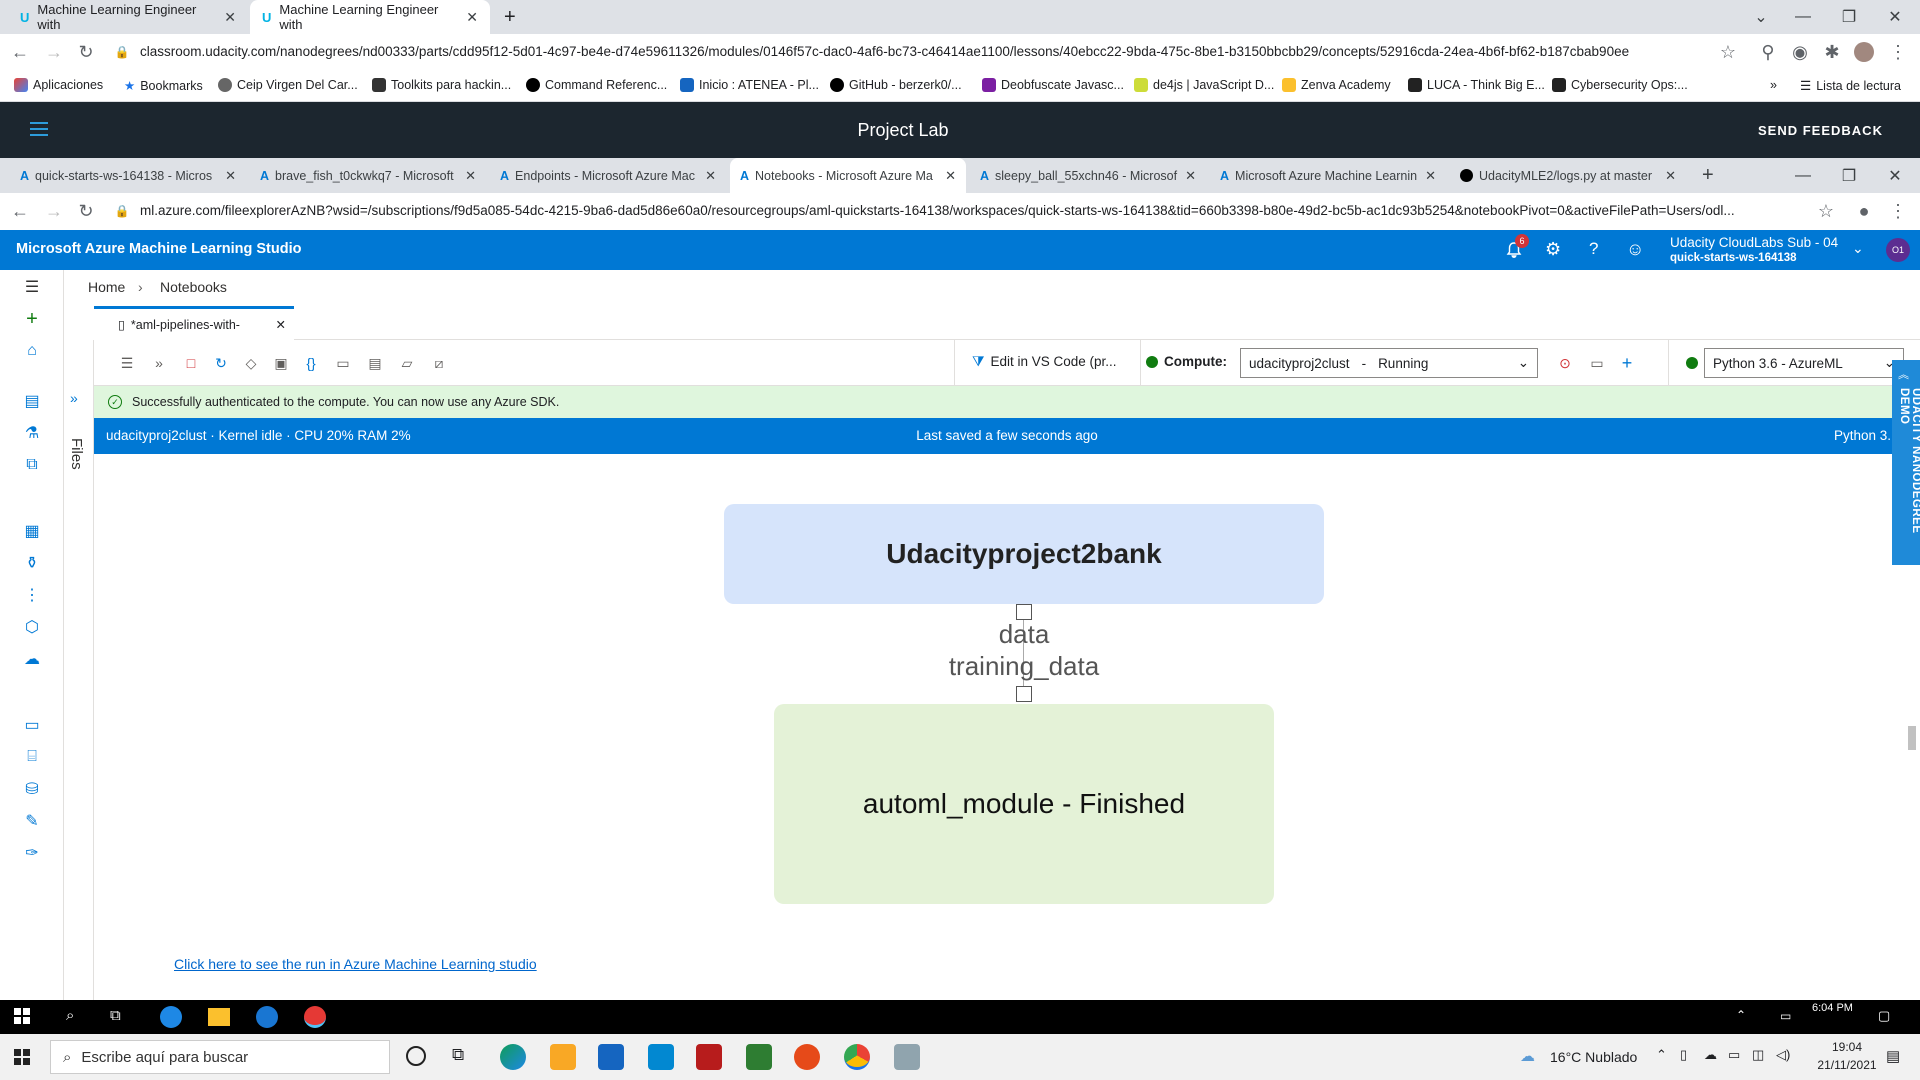  What do you see at coordinates (1820, 130) in the screenshot?
I see `send-feedback-button: SEND FEEDBACK` at bounding box center [1820, 130].